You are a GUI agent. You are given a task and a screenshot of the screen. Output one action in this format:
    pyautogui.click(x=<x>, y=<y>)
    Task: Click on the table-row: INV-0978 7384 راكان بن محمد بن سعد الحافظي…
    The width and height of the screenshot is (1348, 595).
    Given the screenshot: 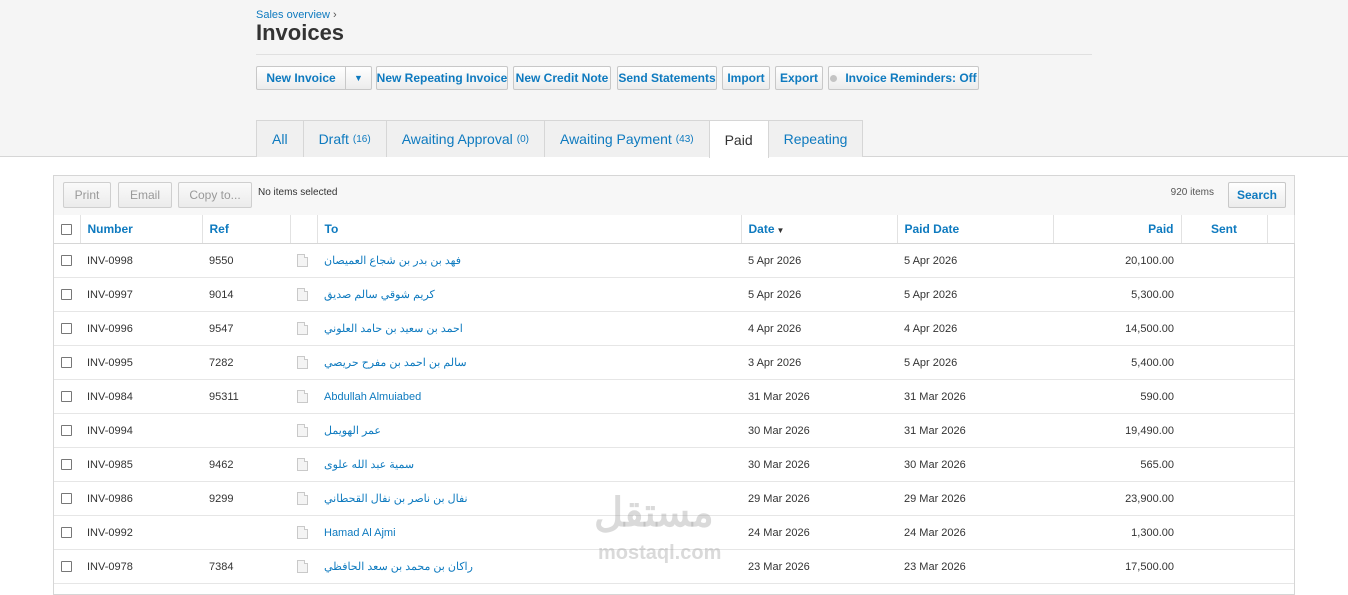 What is the action you would take?
    pyautogui.click(x=674, y=566)
    